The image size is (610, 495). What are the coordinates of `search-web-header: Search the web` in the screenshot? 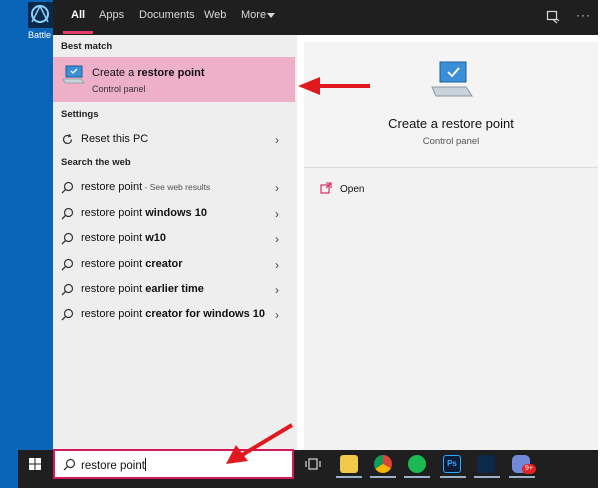 It's located at (96, 162).